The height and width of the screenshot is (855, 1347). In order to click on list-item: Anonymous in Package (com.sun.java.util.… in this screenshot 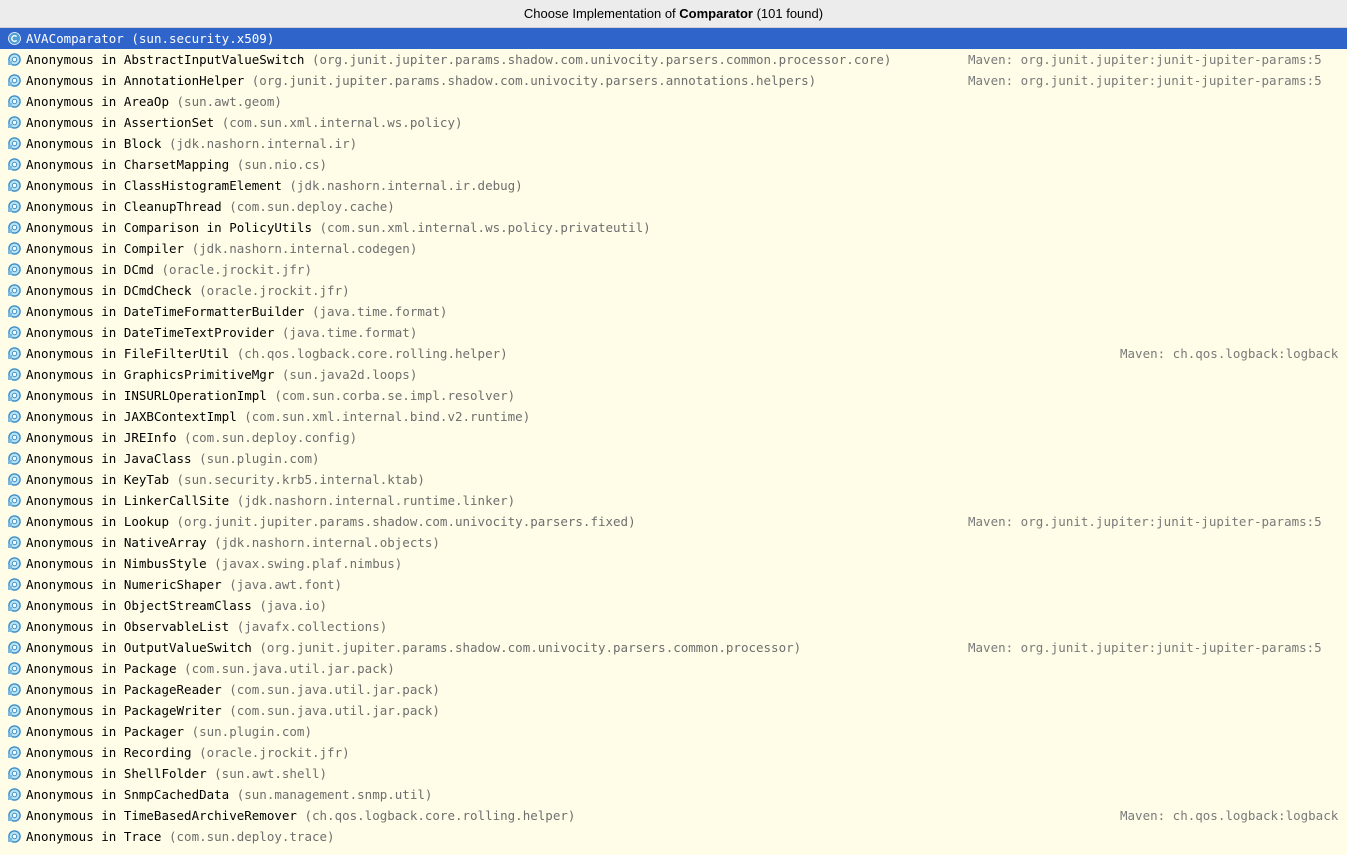, I will do `click(673, 668)`.